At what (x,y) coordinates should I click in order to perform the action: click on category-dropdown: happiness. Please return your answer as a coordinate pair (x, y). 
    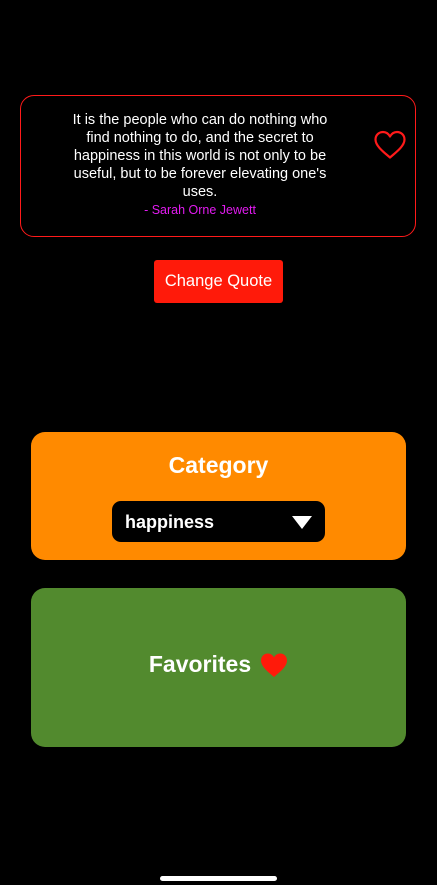
    Looking at the image, I should click on (218, 521).